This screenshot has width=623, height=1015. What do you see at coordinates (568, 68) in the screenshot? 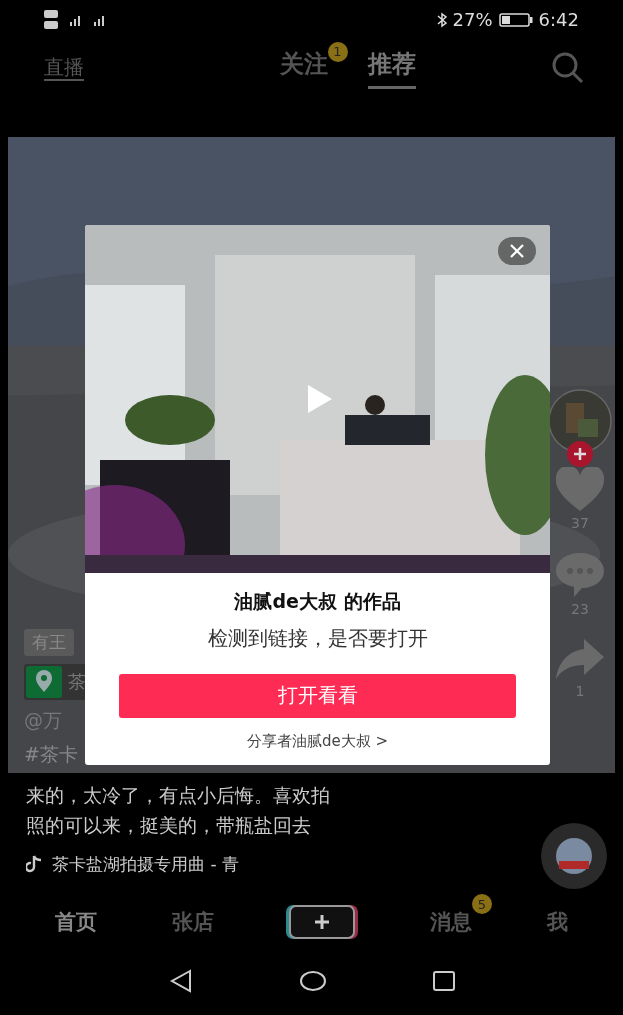
I see `search-icon` at bounding box center [568, 68].